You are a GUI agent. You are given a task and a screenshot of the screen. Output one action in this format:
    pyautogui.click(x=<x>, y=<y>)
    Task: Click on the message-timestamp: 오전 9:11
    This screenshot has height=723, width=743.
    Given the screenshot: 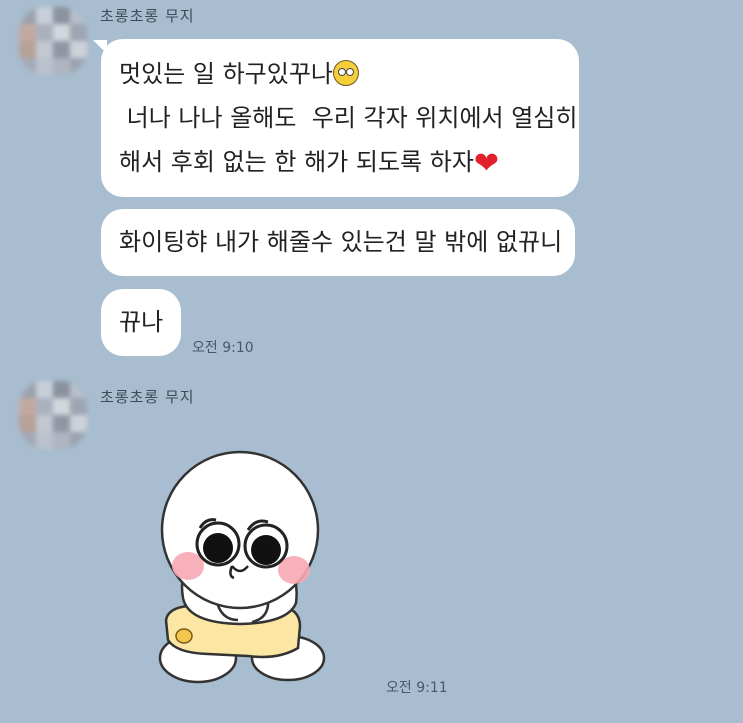 What is the action you would take?
    pyautogui.click(x=417, y=688)
    